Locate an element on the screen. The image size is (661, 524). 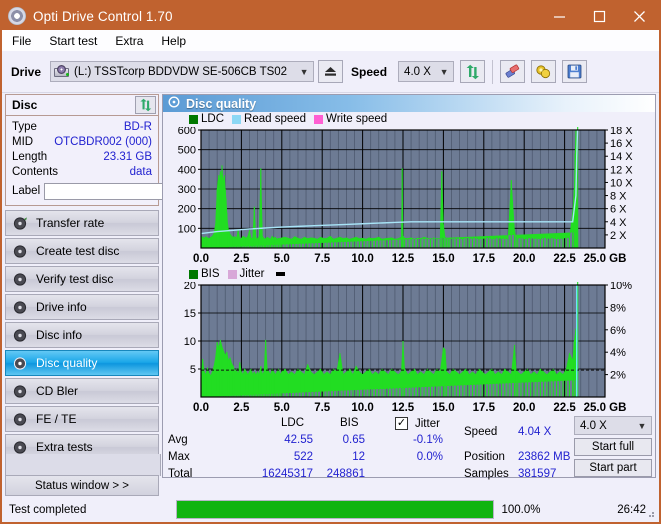
svg-text: 100 is located at coordinates (187, 229).